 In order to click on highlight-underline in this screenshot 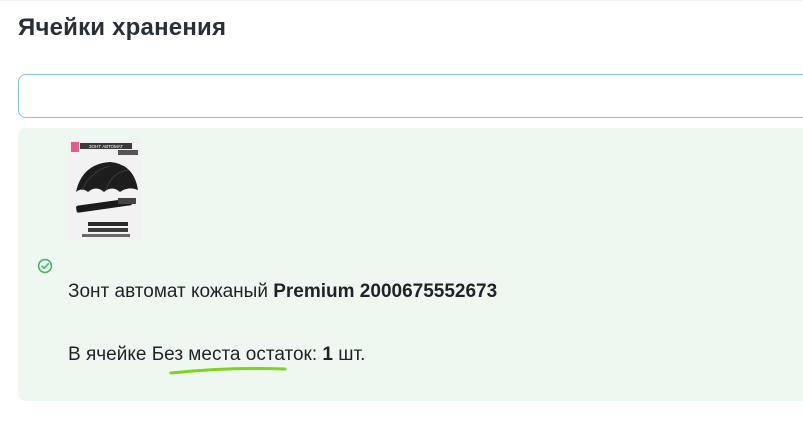, I will do `click(228, 371)`.